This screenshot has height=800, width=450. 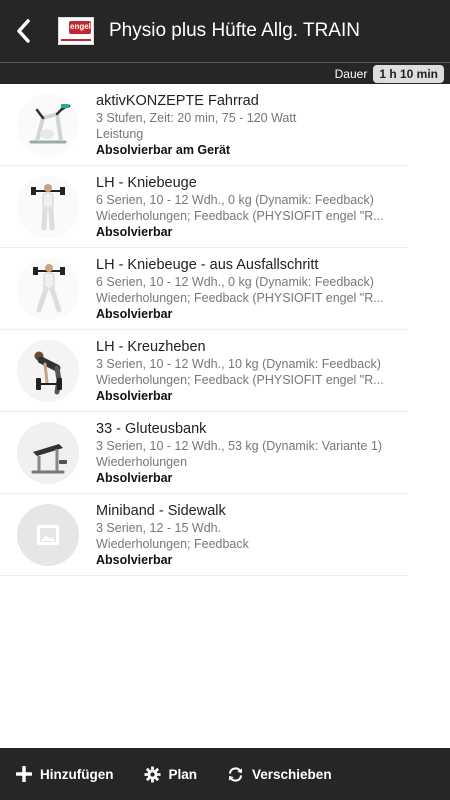 What do you see at coordinates (163, 150) in the screenshot?
I see `exercise-status: Absolvierbar am Gerät` at bounding box center [163, 150].